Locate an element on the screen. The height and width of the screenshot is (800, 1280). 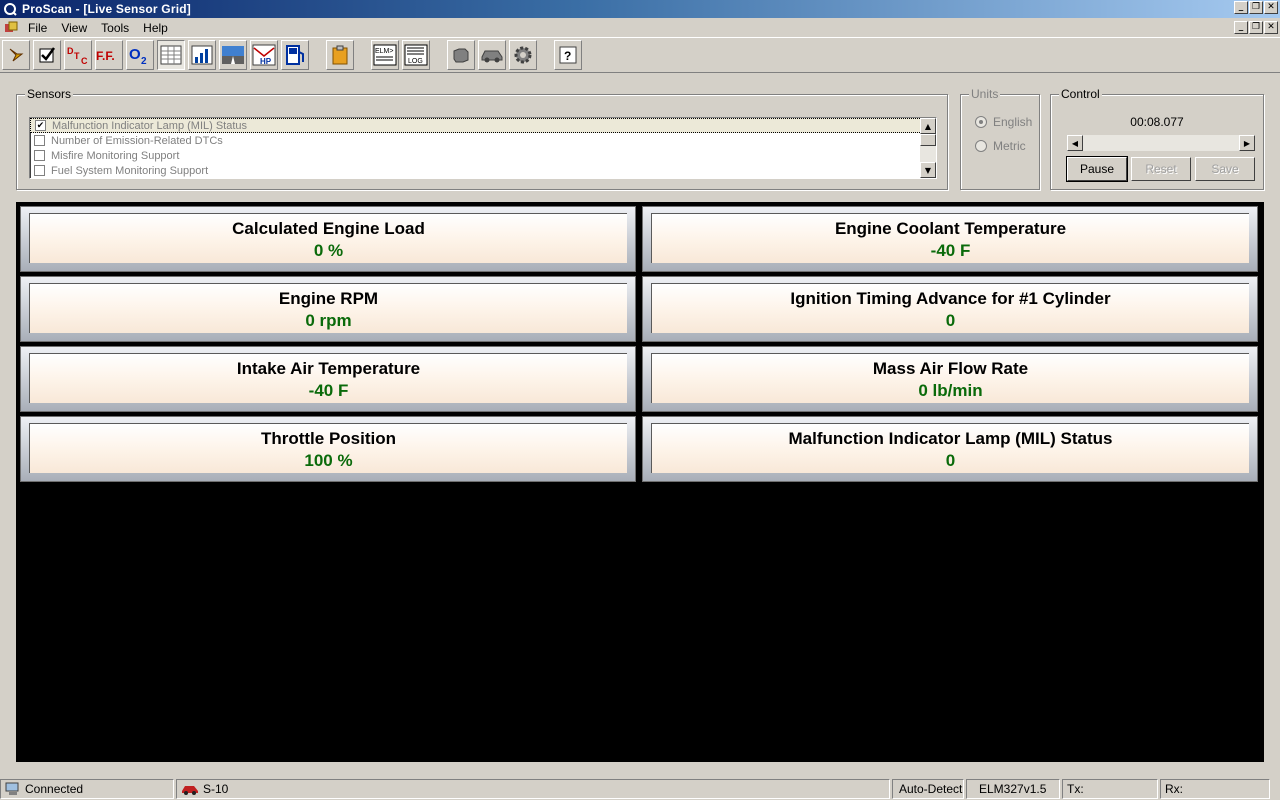
svg-text: F.F. is located at coordinates (105, 56).